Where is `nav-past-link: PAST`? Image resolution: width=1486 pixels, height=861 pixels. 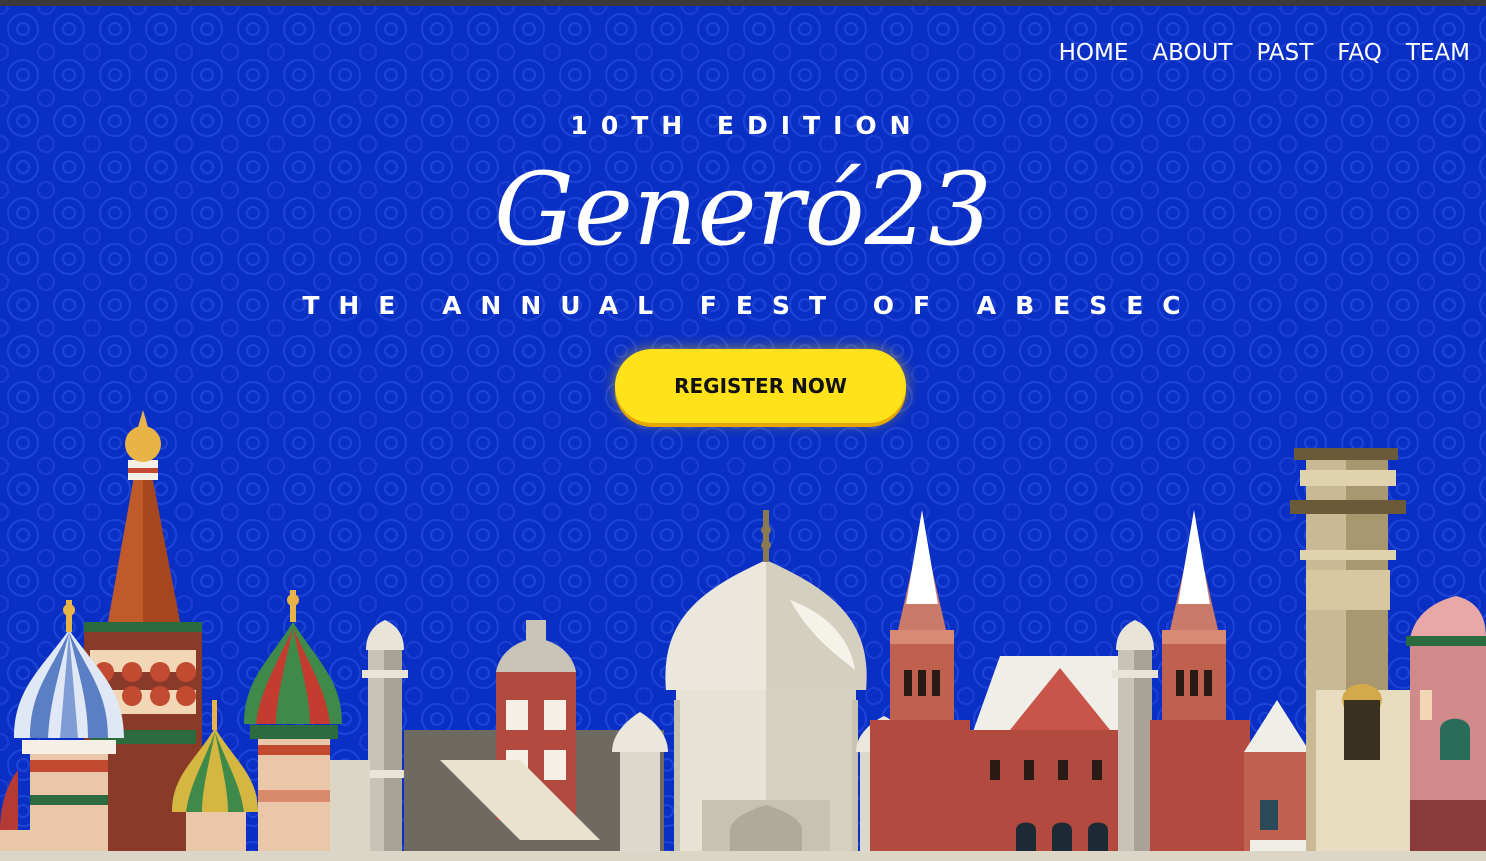
nav-past-link: PAST is located at coordinates (1284, 53).